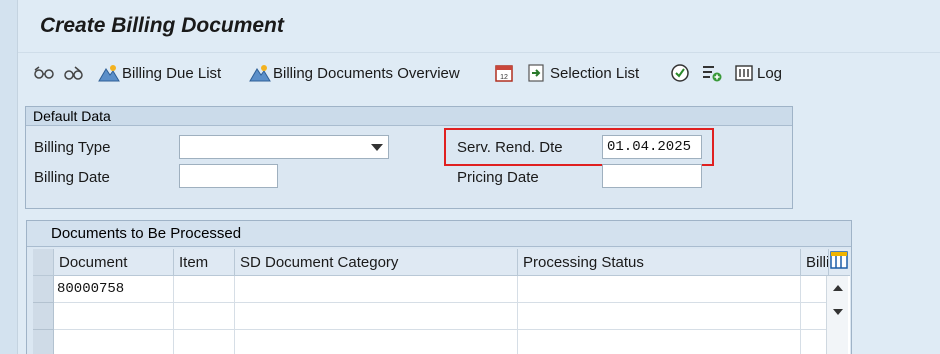 The height and width of the screenshot is (354, 940). I want to click on selection-list-icon, so click(536, 73).